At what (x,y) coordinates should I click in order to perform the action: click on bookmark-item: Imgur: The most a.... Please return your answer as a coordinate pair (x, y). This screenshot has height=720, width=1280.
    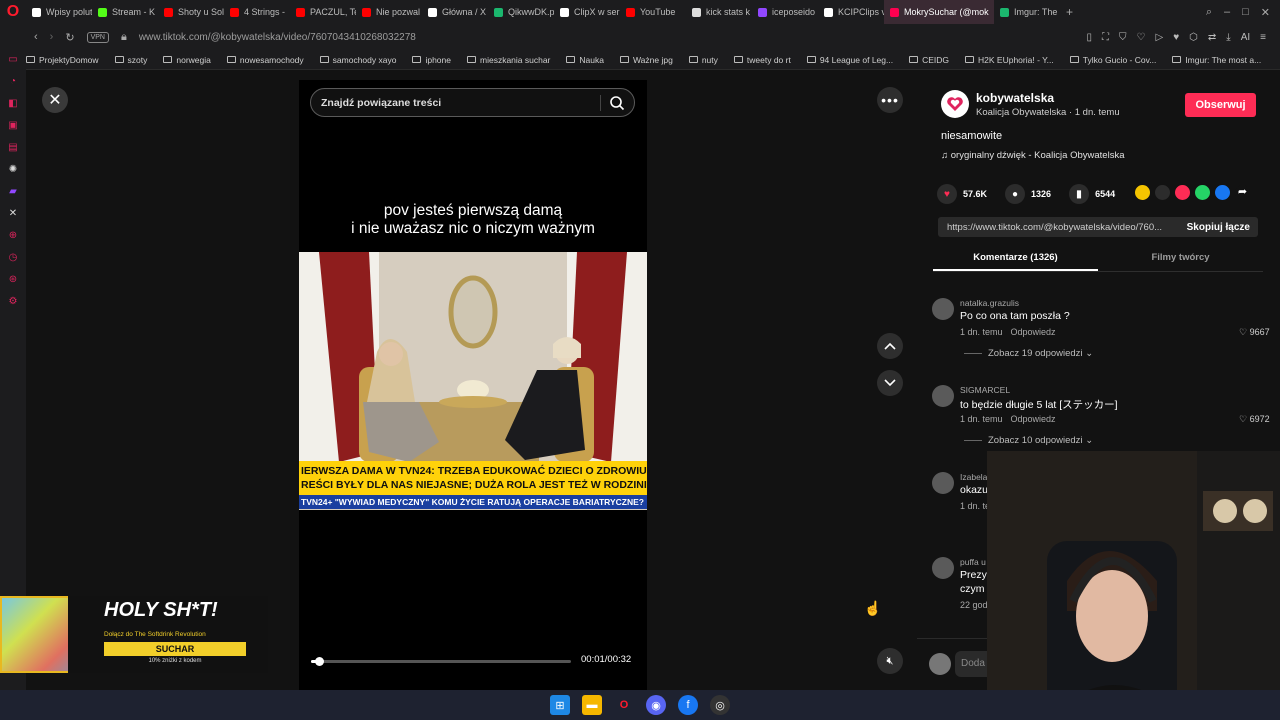
    Looking at the image, I should click on (1216, 60).